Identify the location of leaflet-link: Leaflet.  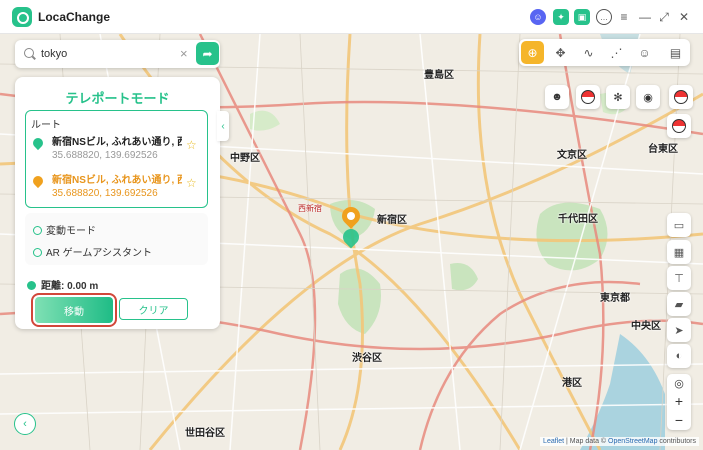
(553, 441).